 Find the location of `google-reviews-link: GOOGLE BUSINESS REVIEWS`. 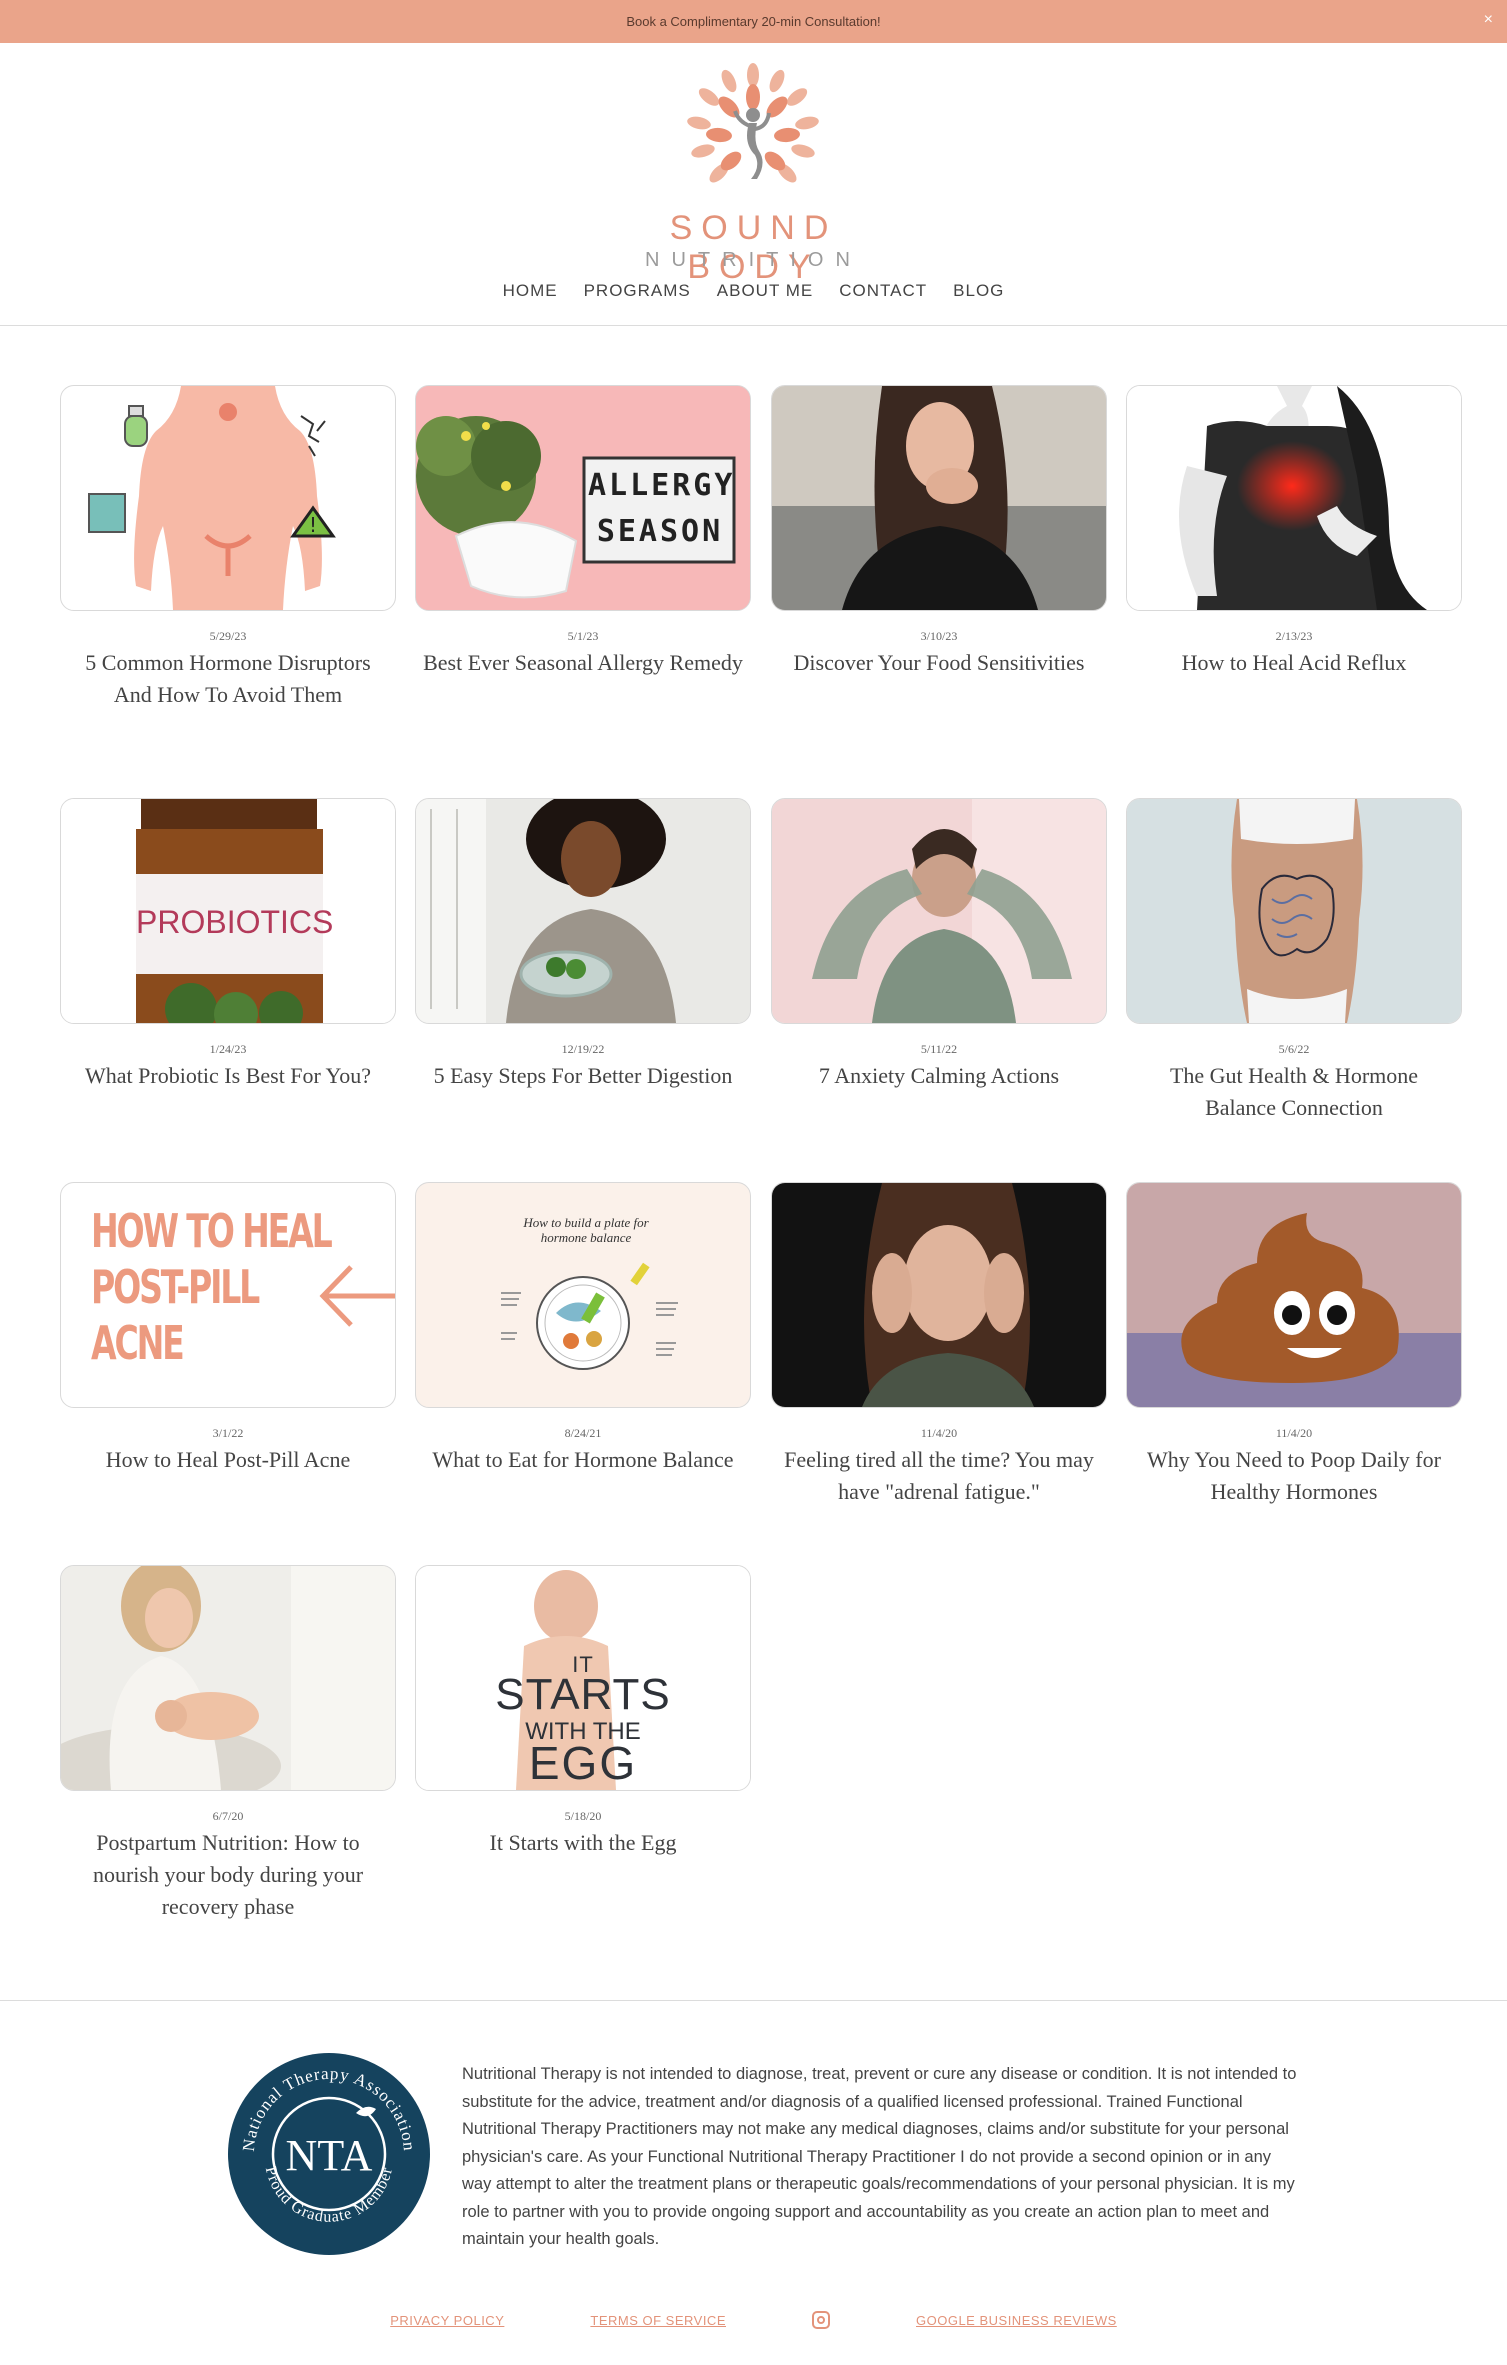

google-reviews-link: GOOGLE BUSINESS REVIEWS is located at coordinates (1016, 2320).